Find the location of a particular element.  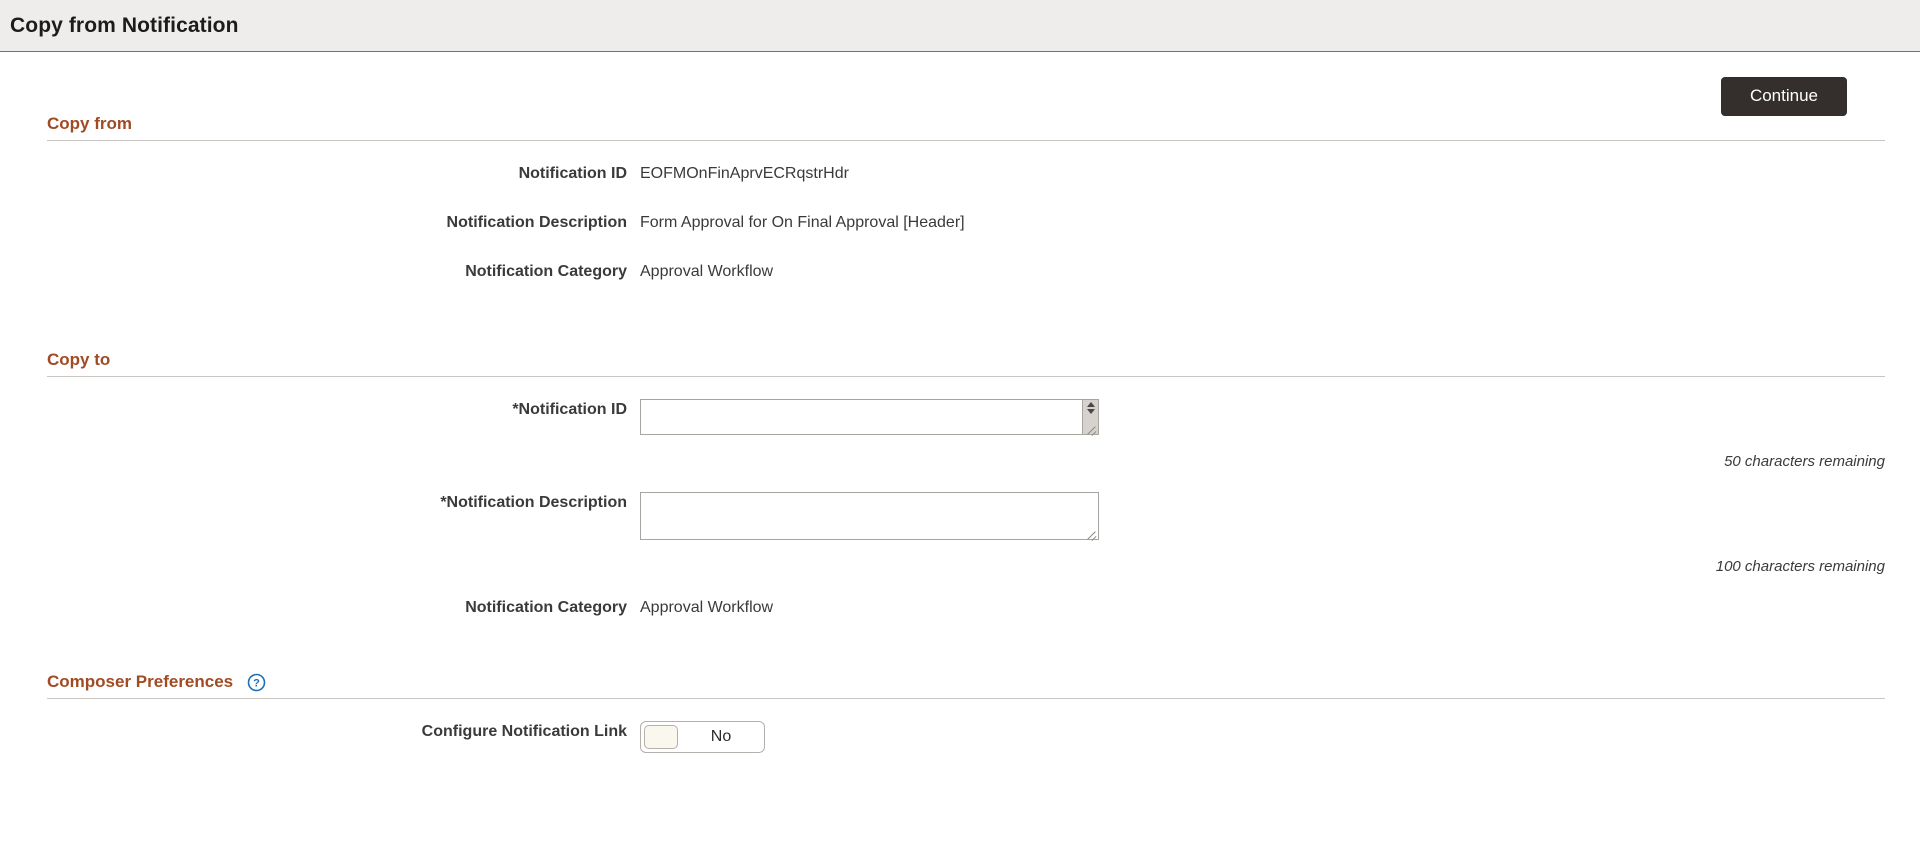

notification-category-label: Notification Category is located at coordinates (546, 271).